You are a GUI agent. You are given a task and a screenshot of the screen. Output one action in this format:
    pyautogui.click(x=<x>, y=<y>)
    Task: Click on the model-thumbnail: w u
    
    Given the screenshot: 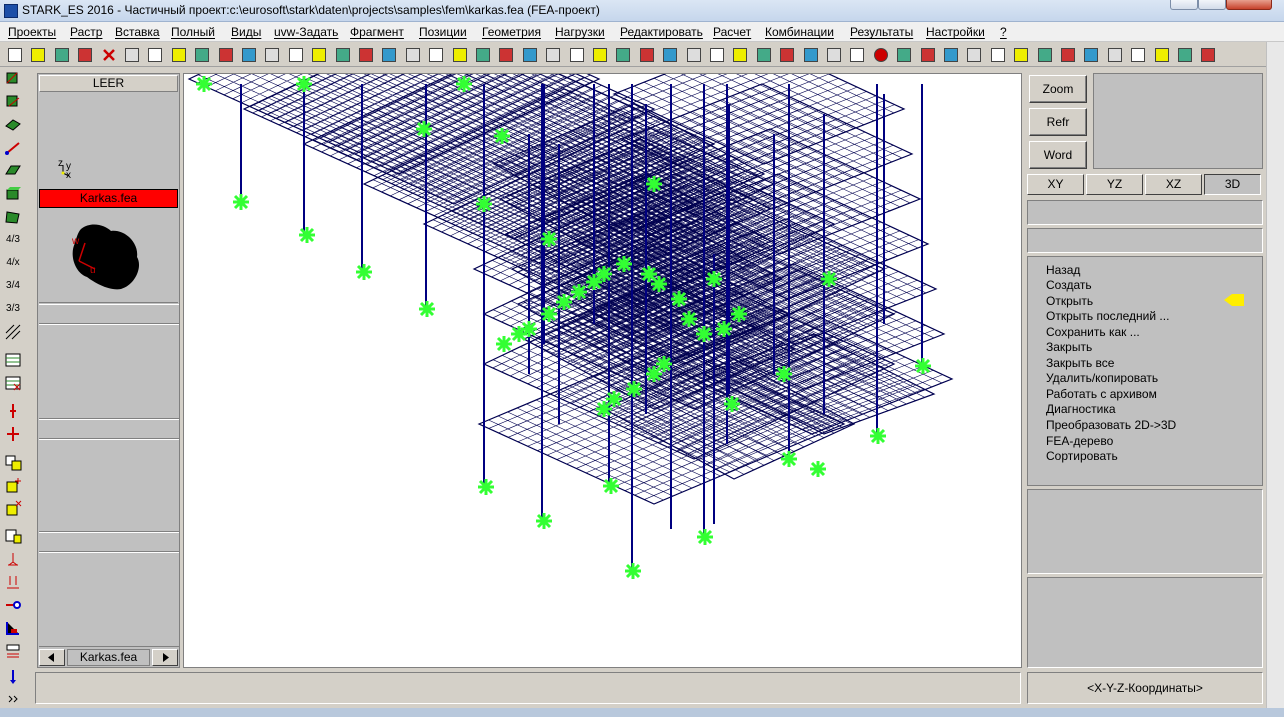 What is the action you would take?
    pyautogui.click(x=108, y=256)
    